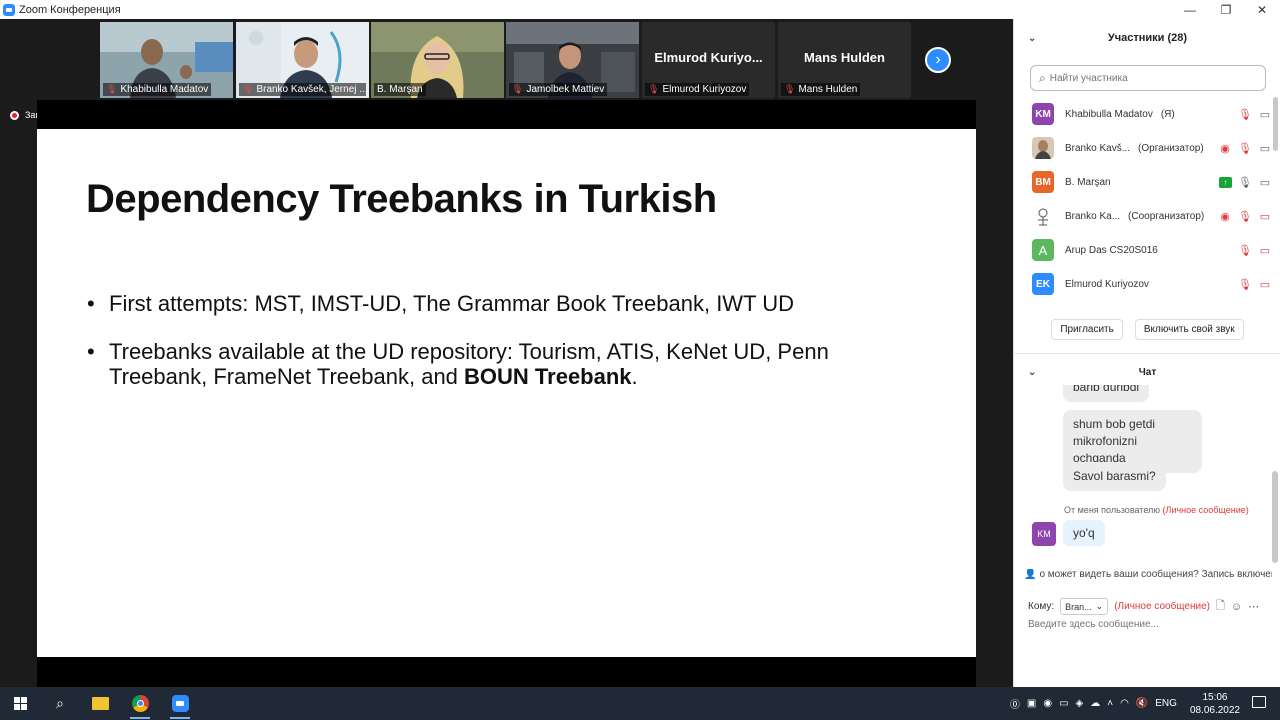  I want to click on cloud-icon: ☁, so click(1095, 703).